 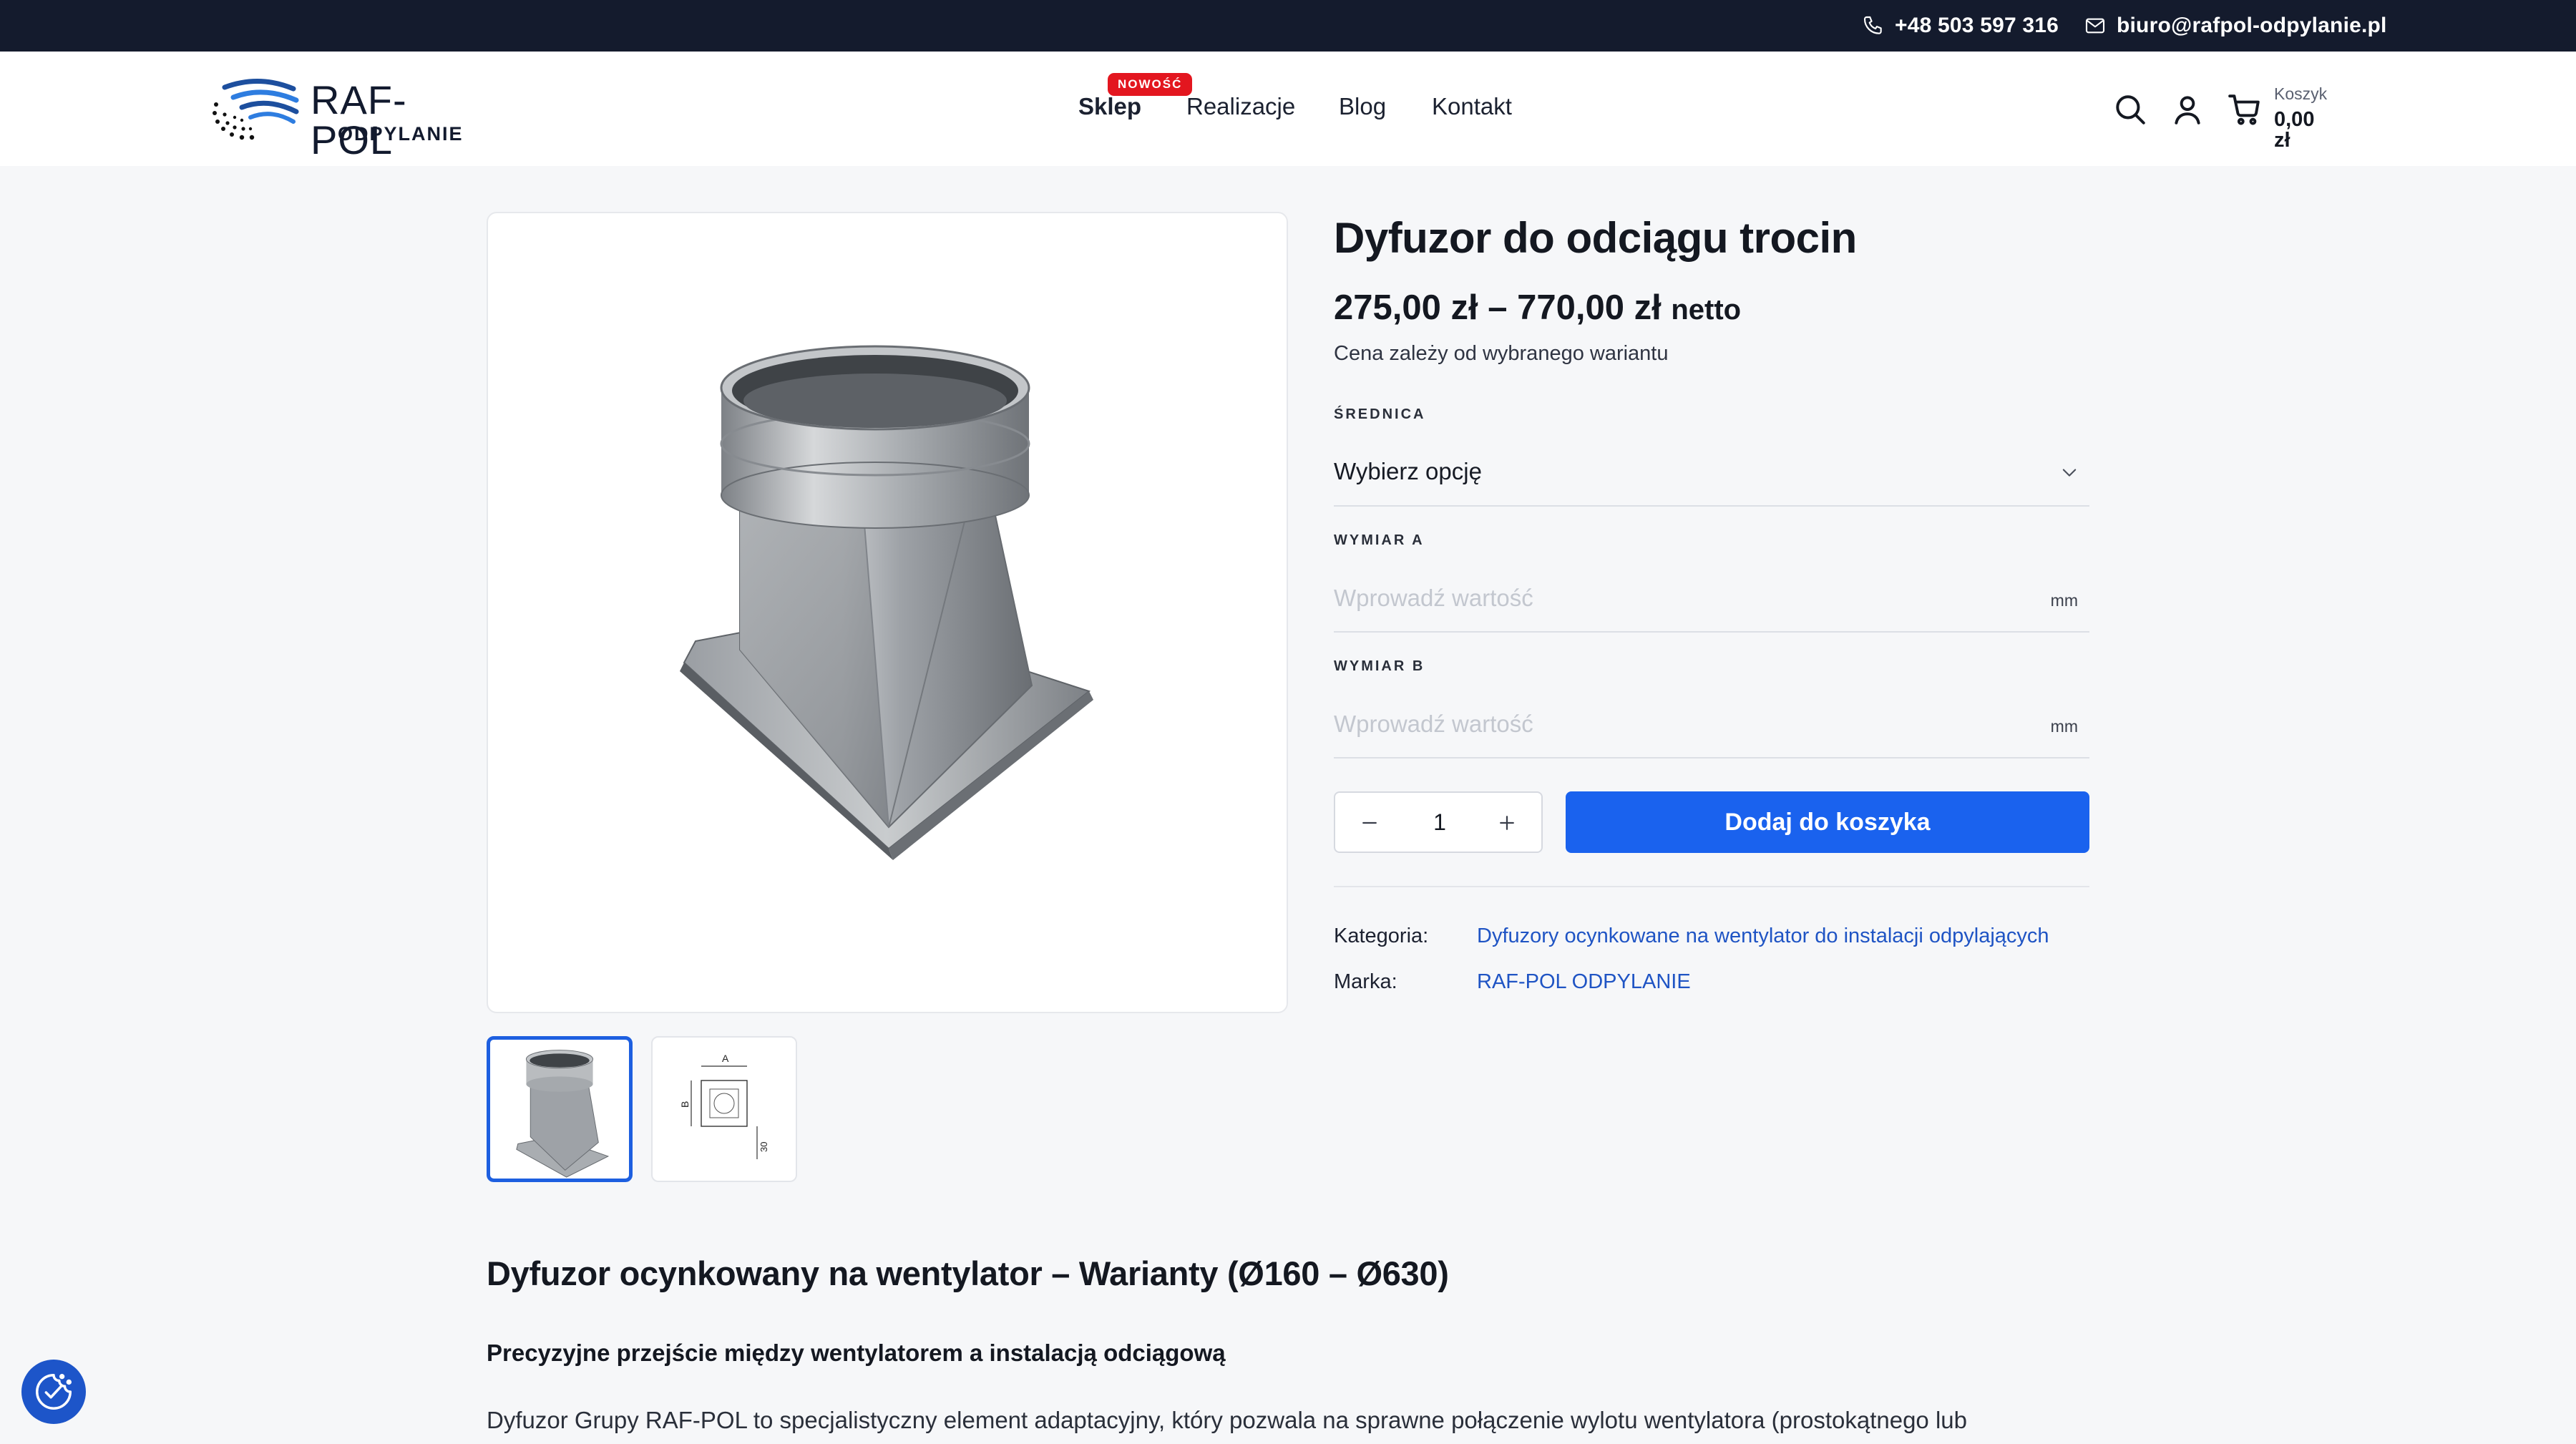 I want to click on nav-item-blog: Blog, so click(x=1362, y=106).